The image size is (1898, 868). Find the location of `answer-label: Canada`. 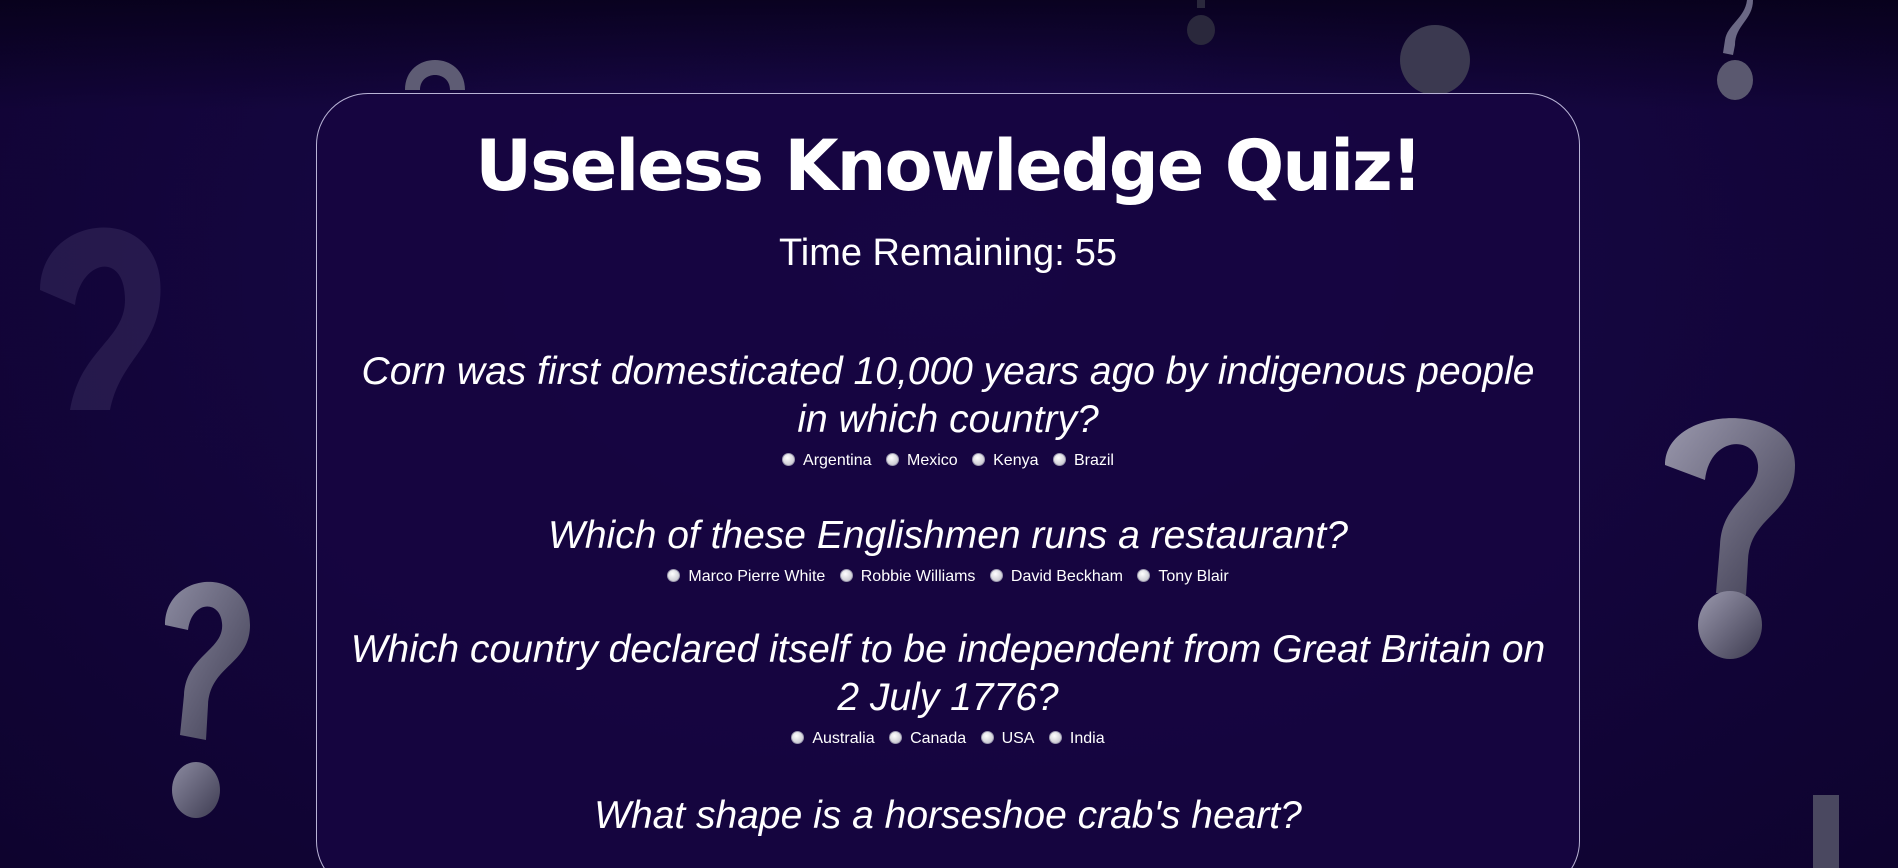

answer-label: Canada is located at coordinates (938, 738).